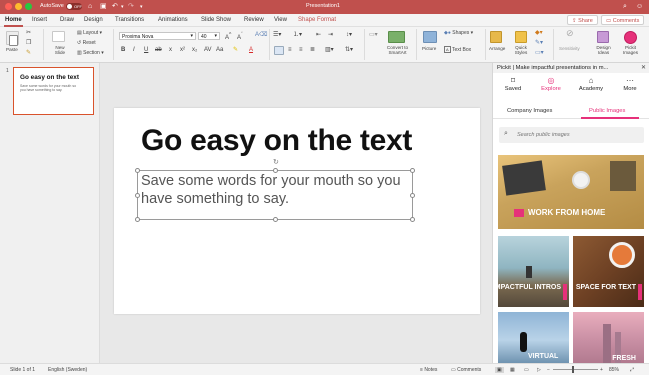 Image resolution: width=649 pixels, height=375 pixels. What do you see at coordinates (90, 53) in the screenshot?
I see `section-button: ▥ Section ▾` at bounding box center [90, 53].